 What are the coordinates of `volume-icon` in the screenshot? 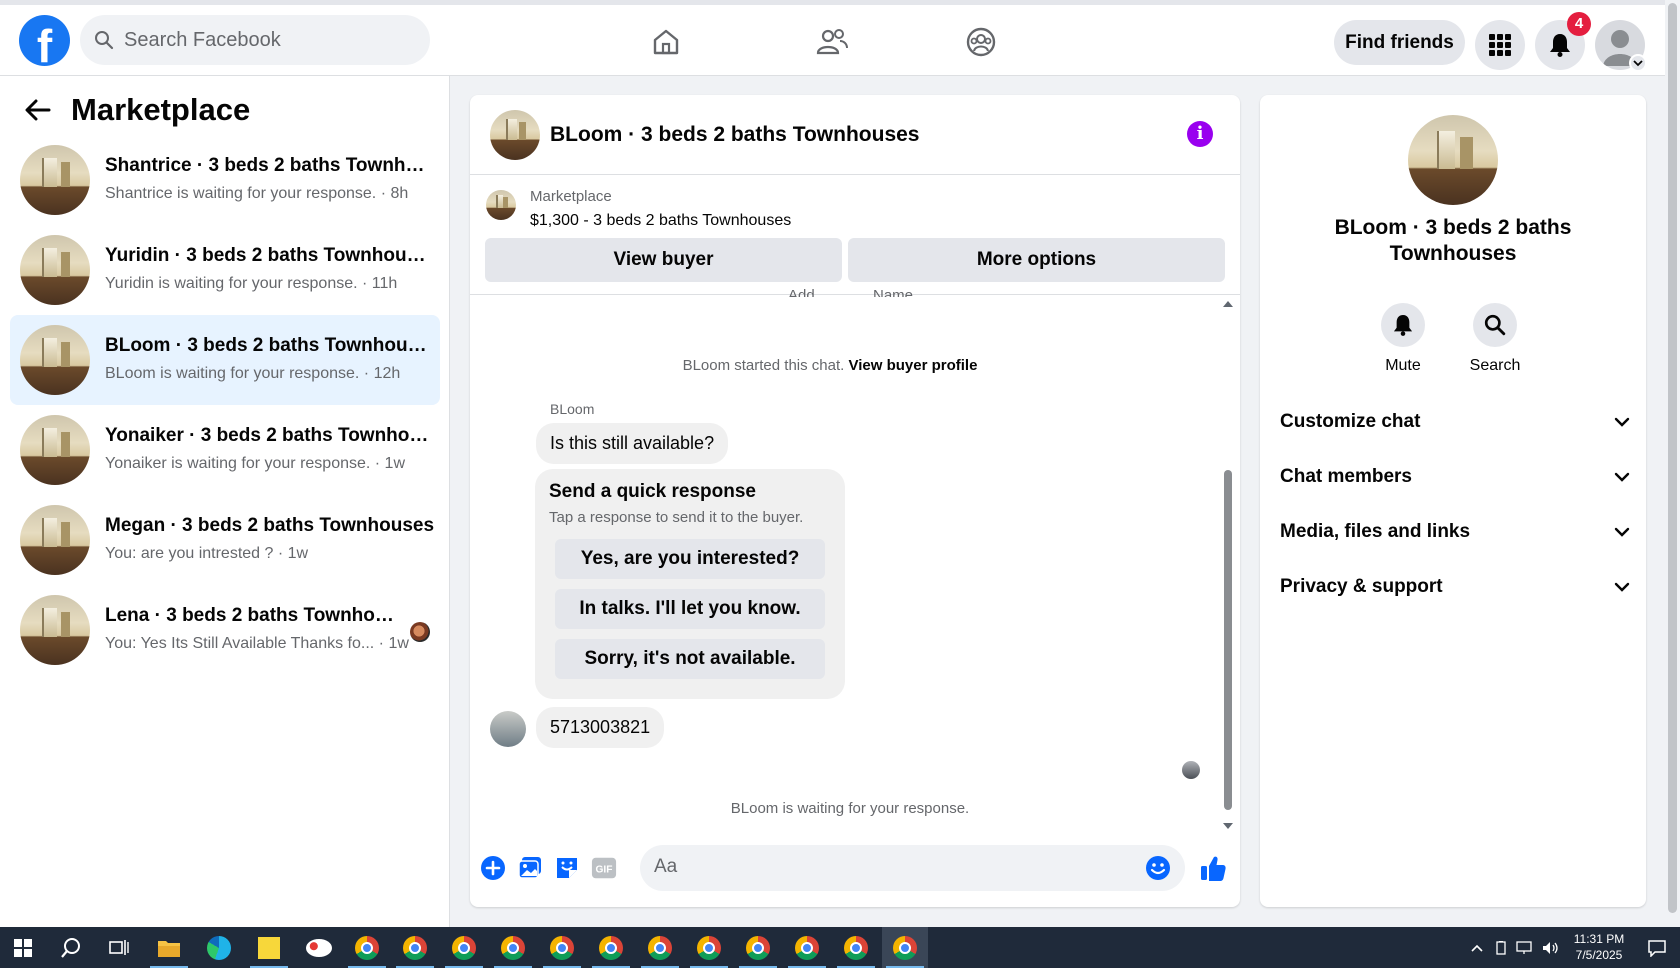 It's located at (1551, 948).